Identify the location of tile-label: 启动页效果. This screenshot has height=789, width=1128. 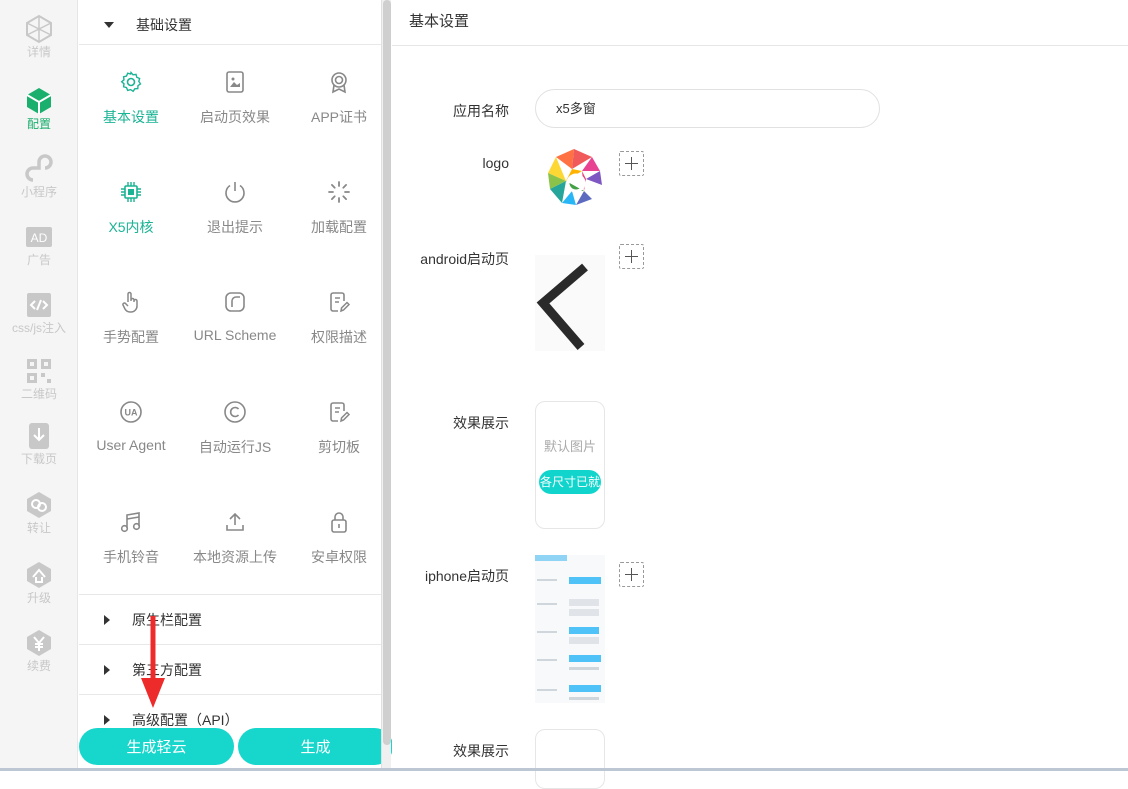
(235, 117).